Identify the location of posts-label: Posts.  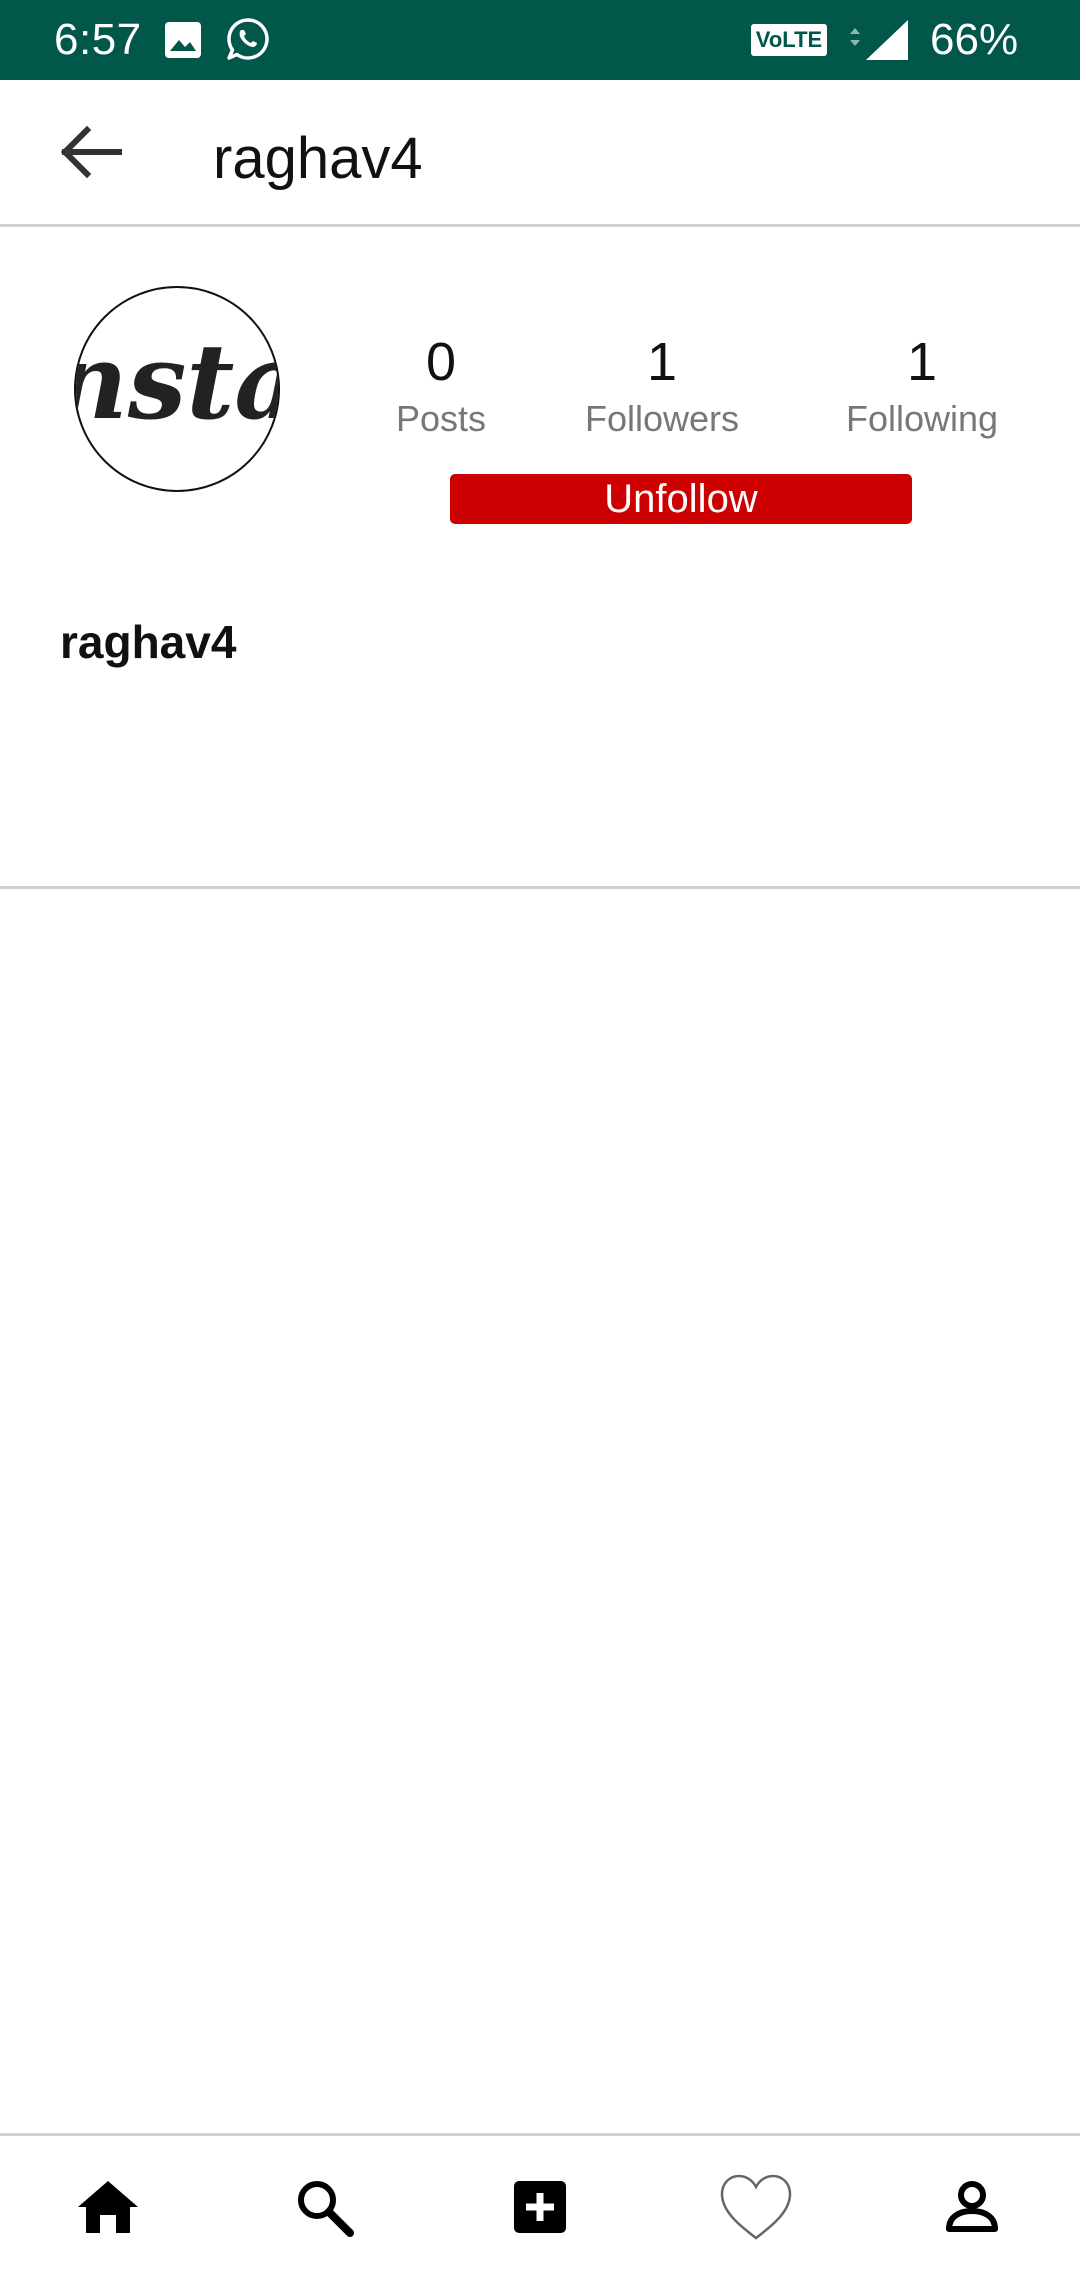
(441, 418).